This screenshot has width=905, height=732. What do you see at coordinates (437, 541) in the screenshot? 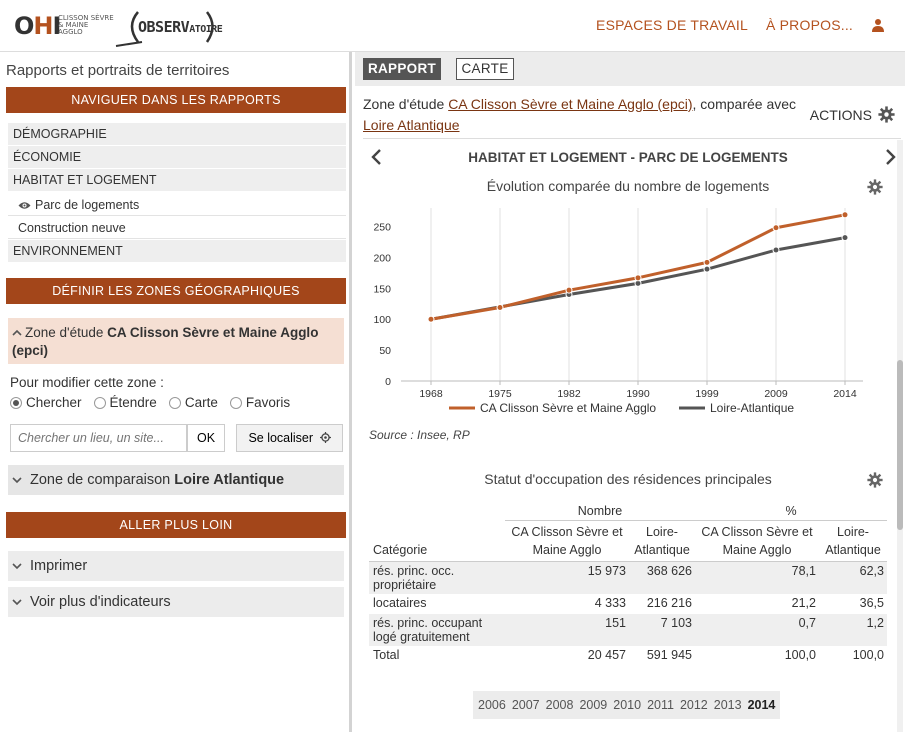
I see `th-categorie: Catégorie` at bounding box center [437, 541].